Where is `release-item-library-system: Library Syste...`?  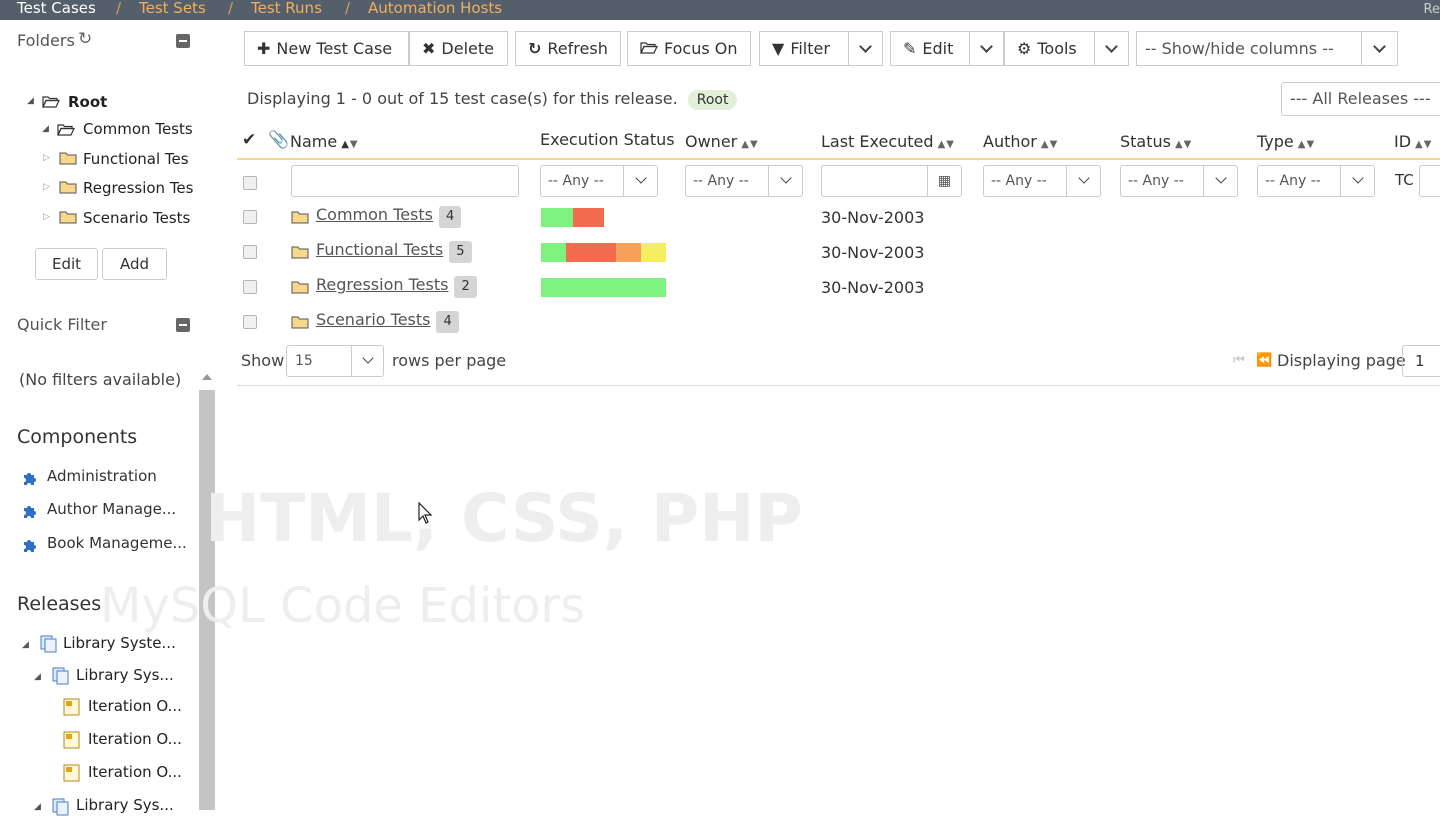 release-item-library-system: Library Syste... is located at coordinates (119, 643).